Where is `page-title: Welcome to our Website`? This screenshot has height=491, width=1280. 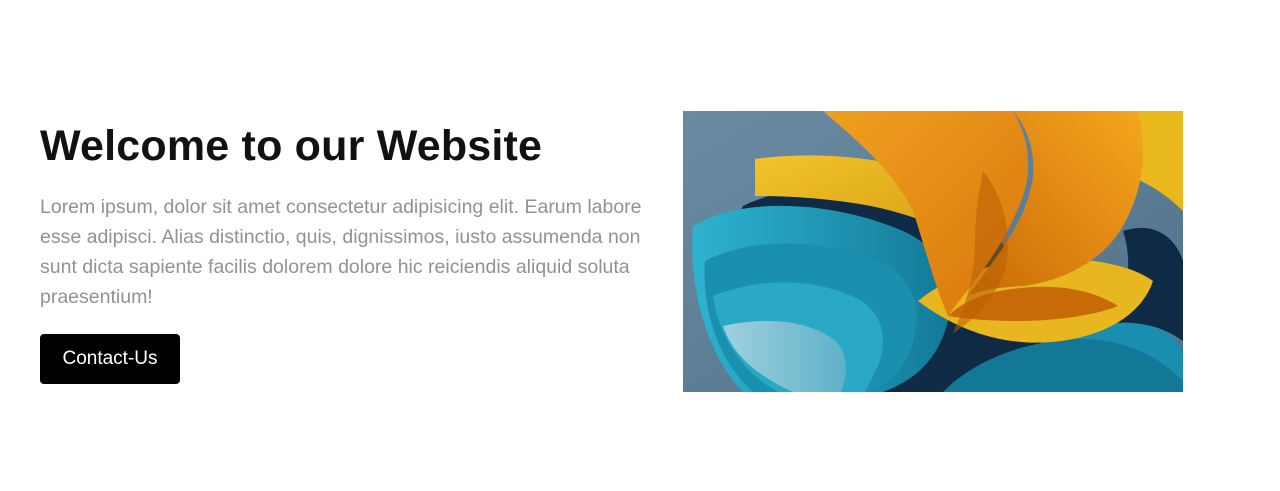
page-title: Welcome to our Website is located at coordinates (291, 146).